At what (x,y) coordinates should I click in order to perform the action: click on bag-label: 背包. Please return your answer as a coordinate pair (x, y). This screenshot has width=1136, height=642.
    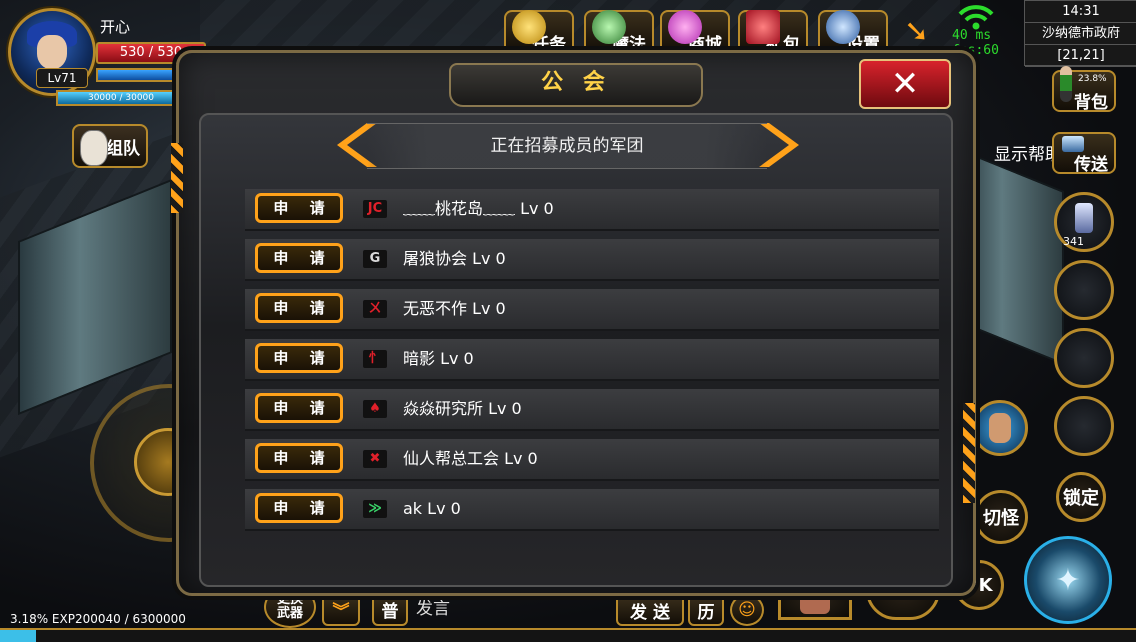
    Looking at the image, I should click on (1091, 103).